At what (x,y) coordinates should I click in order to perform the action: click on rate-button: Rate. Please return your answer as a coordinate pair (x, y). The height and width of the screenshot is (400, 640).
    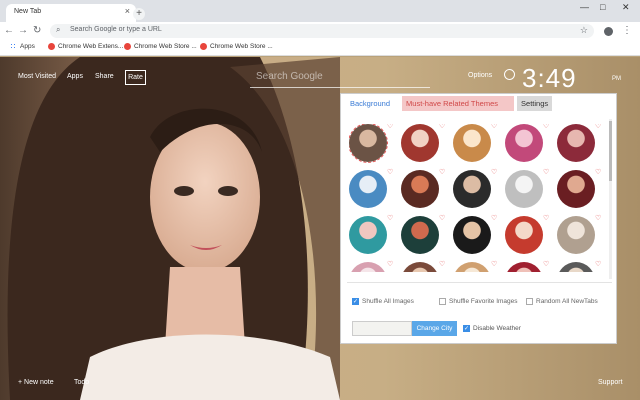
    Looking at the image, I should click on (135, 77).